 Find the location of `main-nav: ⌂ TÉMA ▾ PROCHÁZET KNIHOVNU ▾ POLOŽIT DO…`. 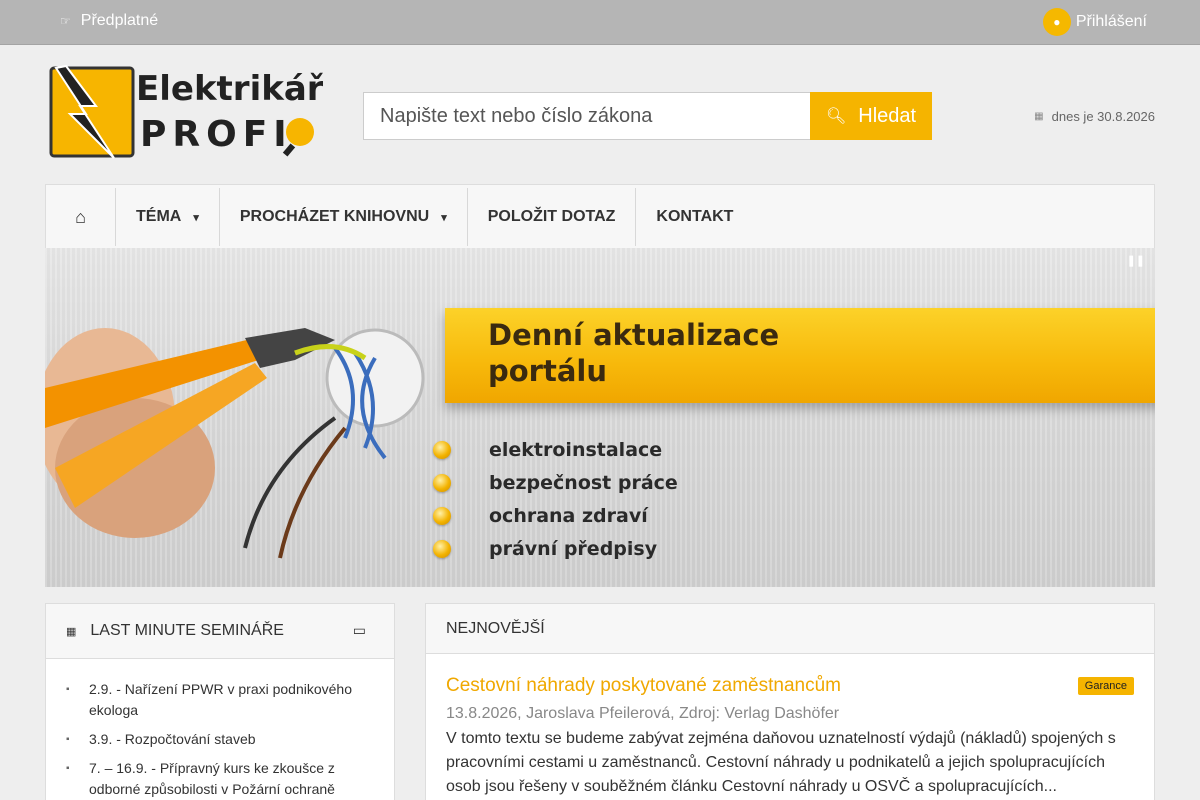

main-nav: ⌂ TÉMA ▾ PROCHÁZET KNIHOVNU ▾ POLOŽIT DO… is located at coordinates (600, 216).